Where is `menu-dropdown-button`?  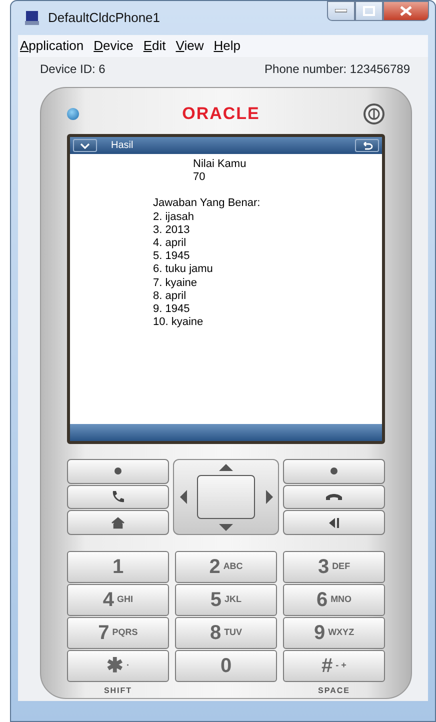
menu-dropdown-button is located at coordinates (85, 145).